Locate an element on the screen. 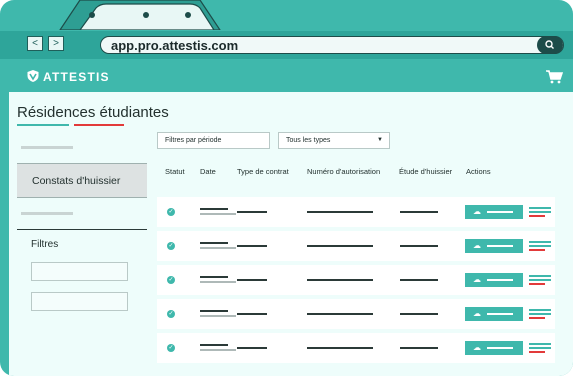 The width and height of the screenshot is (573, 376). sidebar-divider is located at coordinates (82, 229).